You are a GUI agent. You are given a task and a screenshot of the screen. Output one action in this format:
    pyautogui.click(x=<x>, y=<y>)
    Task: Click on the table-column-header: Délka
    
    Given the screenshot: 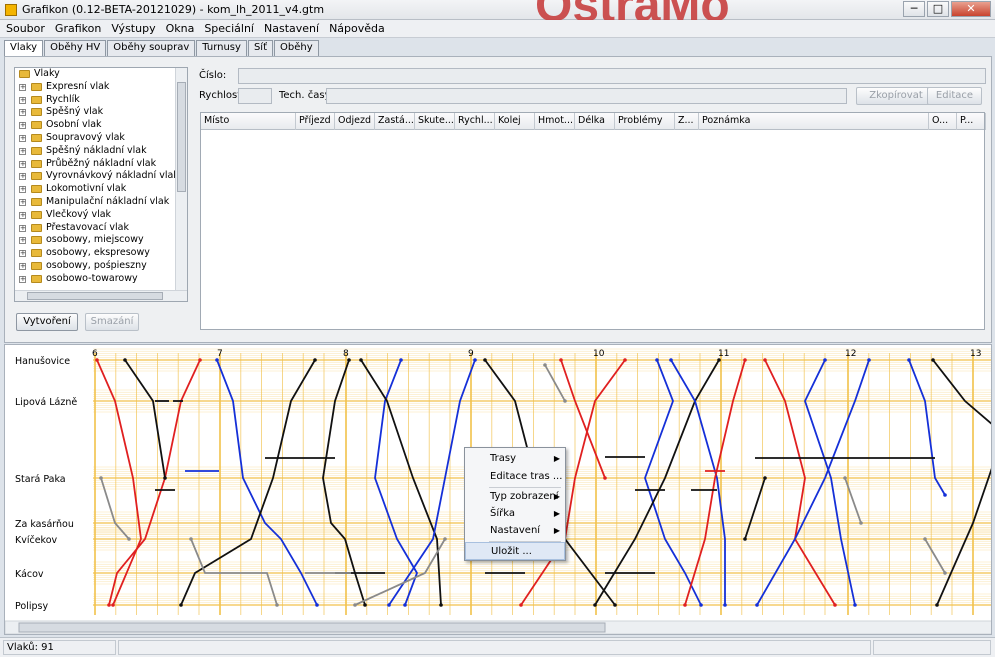 What is the action you would take?
    pyautogui.click(x=595, y=121)
    